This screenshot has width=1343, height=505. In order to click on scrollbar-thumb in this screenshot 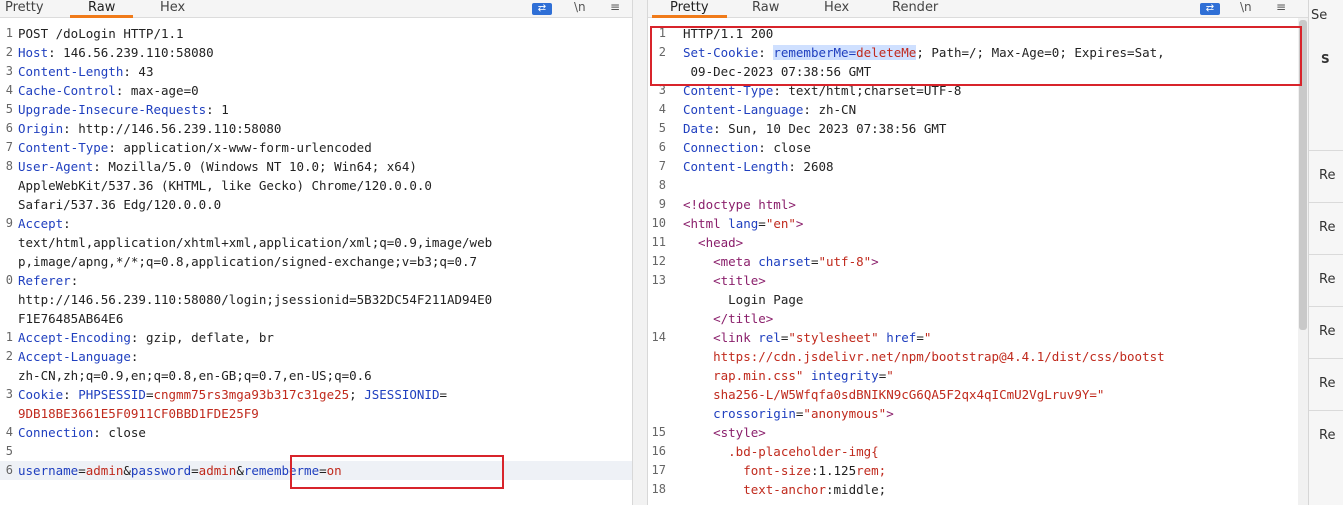, I will do `click(1303, 175)`.